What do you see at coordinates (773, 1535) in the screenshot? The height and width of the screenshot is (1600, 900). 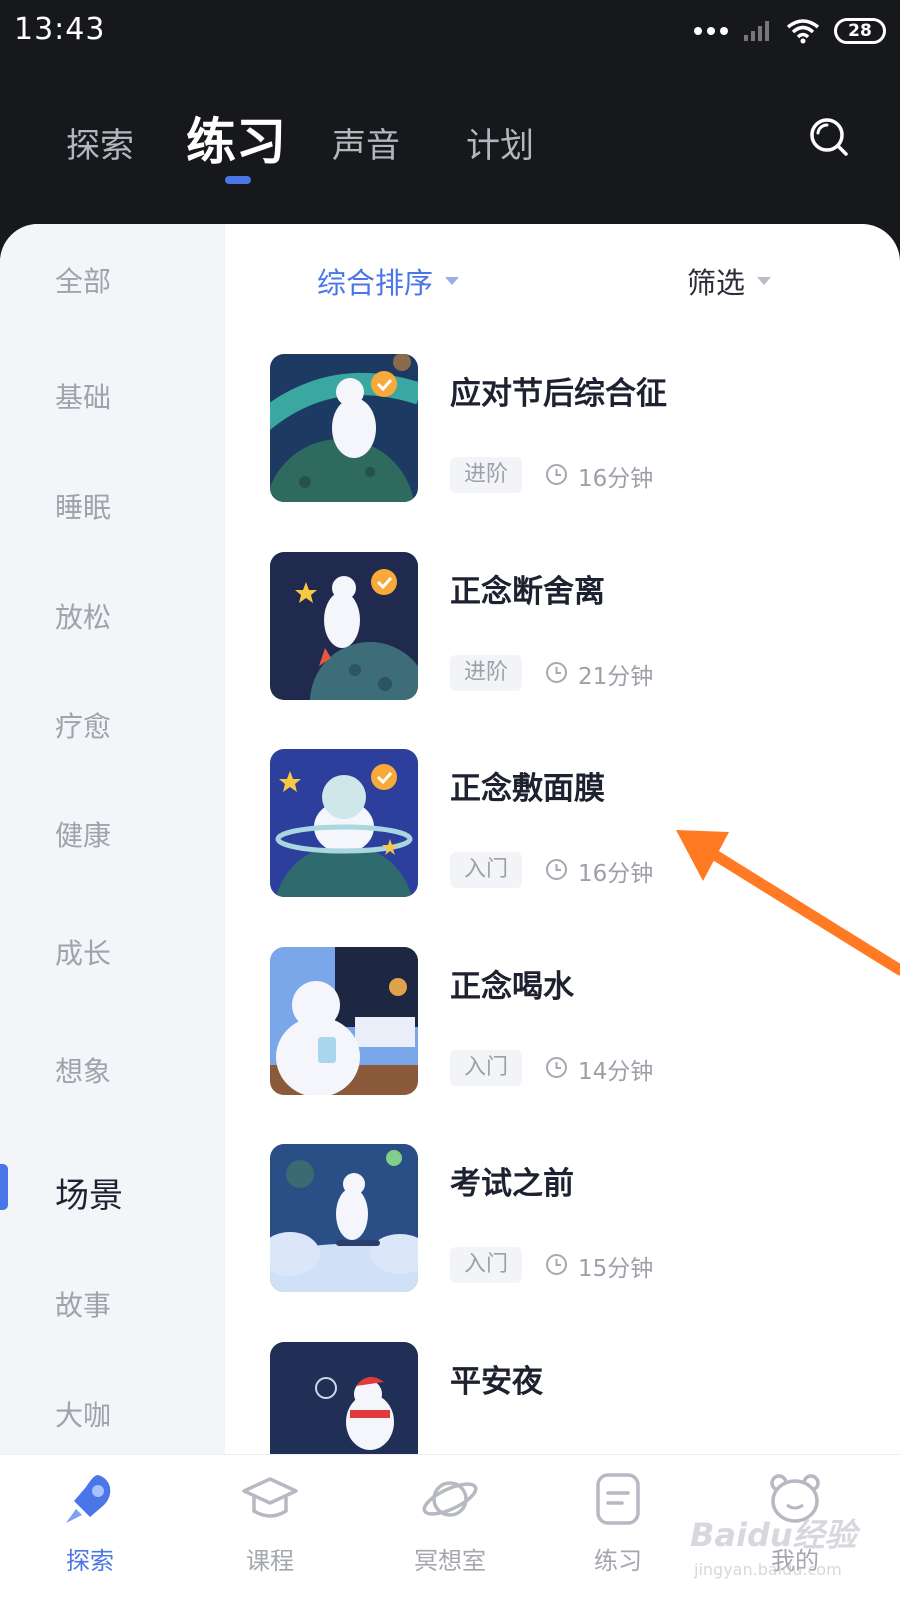 I see `watermark-main: Baidu经验` at bounding box center [773, 1535].